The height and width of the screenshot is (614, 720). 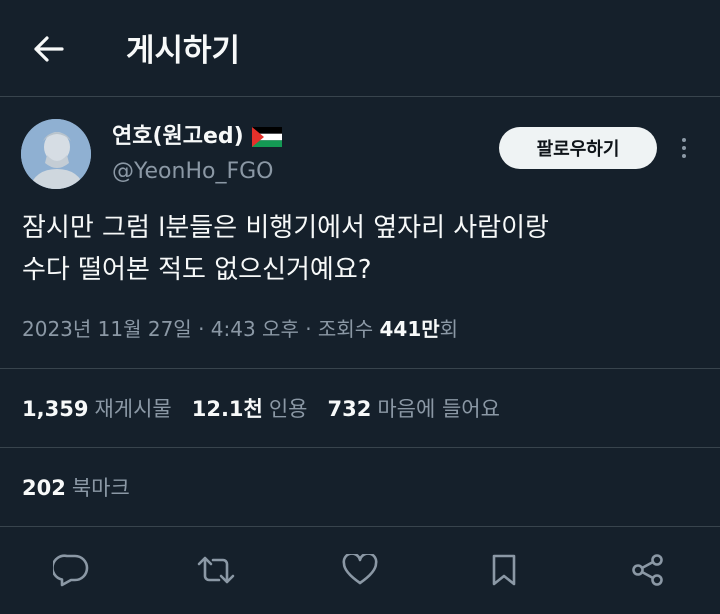 I want to click on author-display-name: 연호(원고ed), so click(x=197, y=137).